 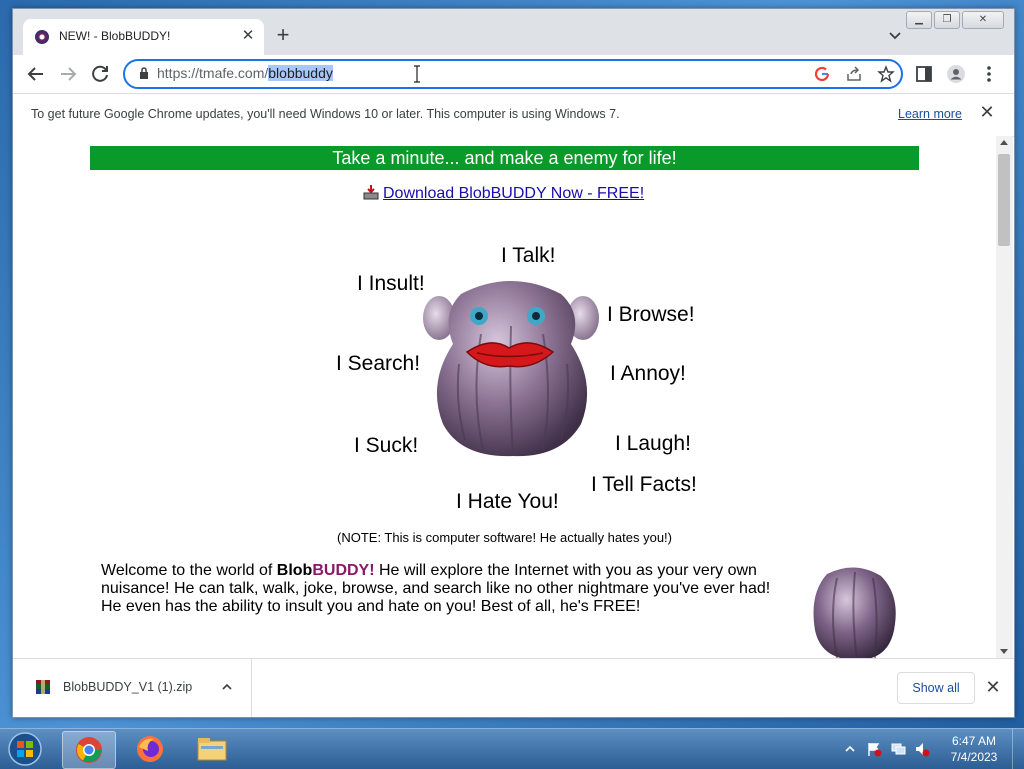 What do you see at coordinates (898, 749) in the screenshot?
I see `network-icon` at bounding box center [898, 749].